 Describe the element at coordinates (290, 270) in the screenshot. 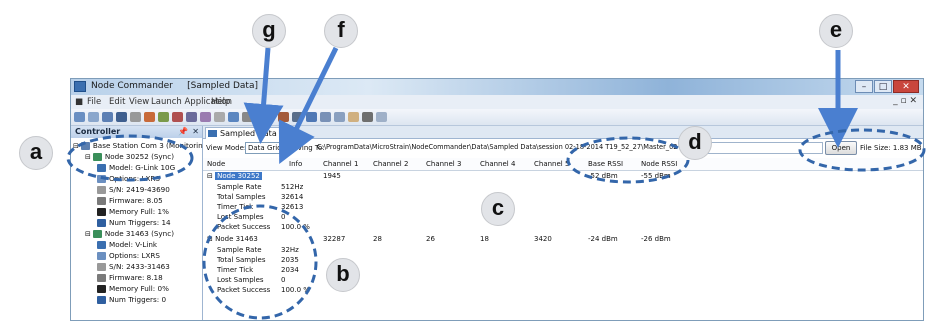

I see `info-value: 2034` at that location.